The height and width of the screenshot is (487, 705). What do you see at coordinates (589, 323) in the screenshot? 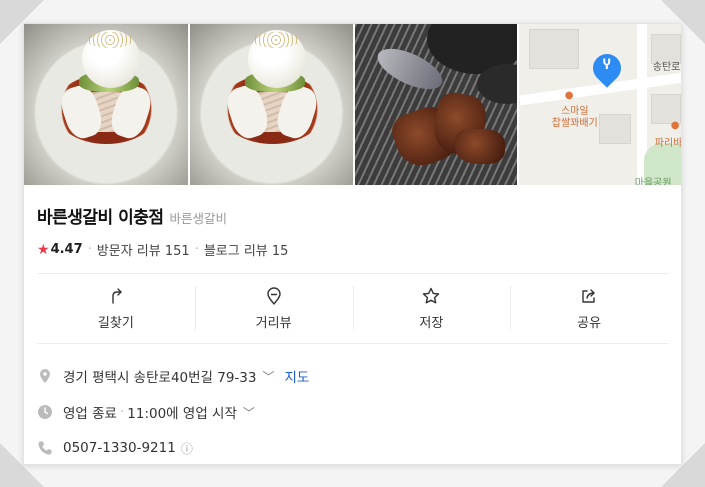
I see `share-label: 공유` at bounding box center [589, 323].